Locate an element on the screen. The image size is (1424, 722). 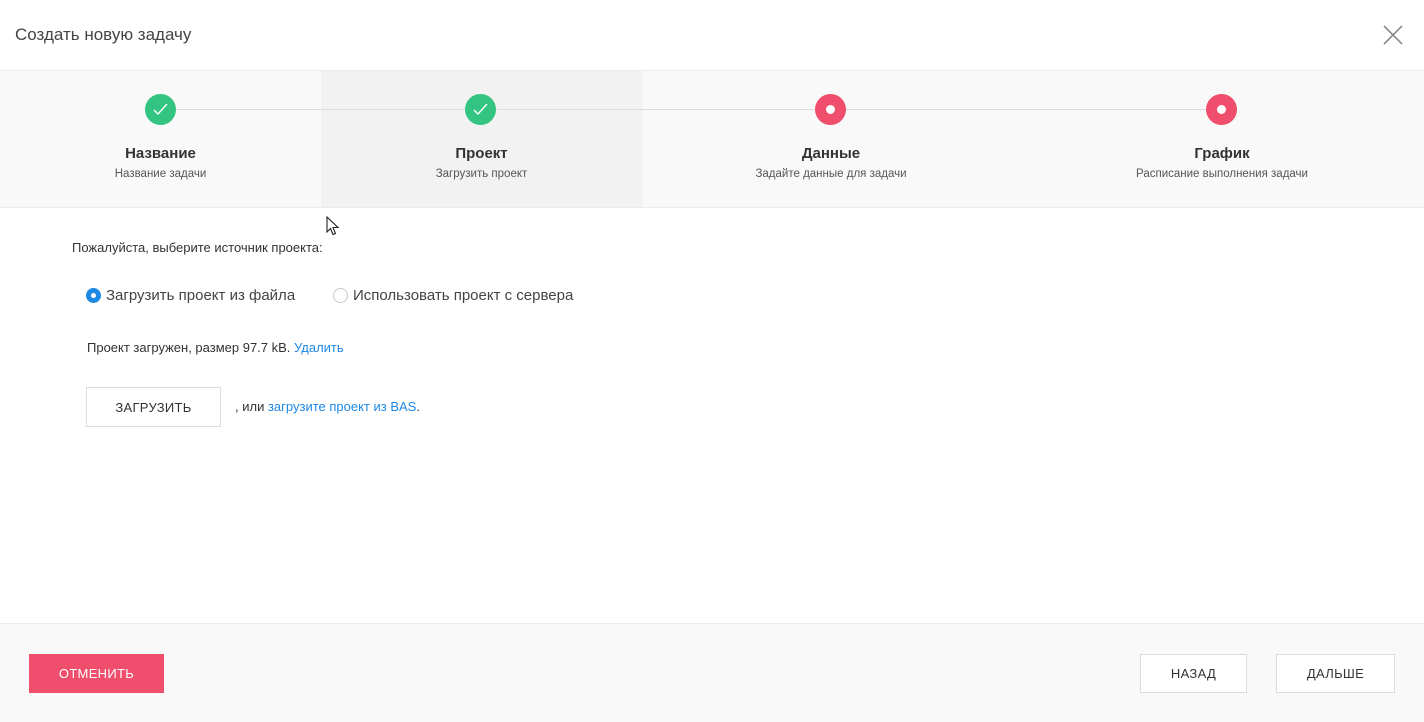
step-label: Название is located at coordinates (160, 153).